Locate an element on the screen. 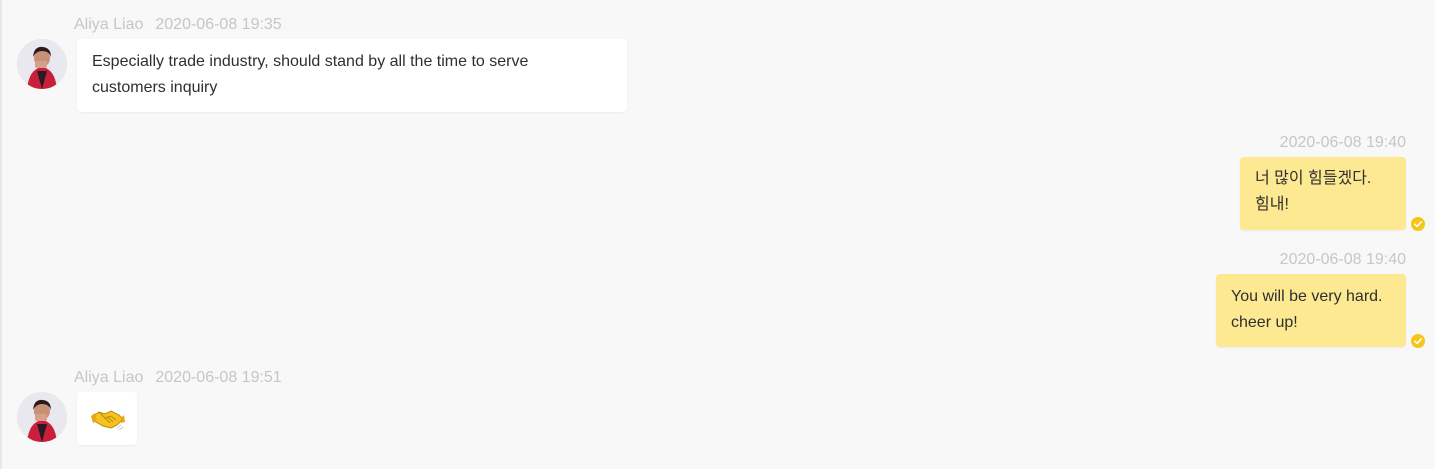  handshake-icon is located at coordinates (108, 420).